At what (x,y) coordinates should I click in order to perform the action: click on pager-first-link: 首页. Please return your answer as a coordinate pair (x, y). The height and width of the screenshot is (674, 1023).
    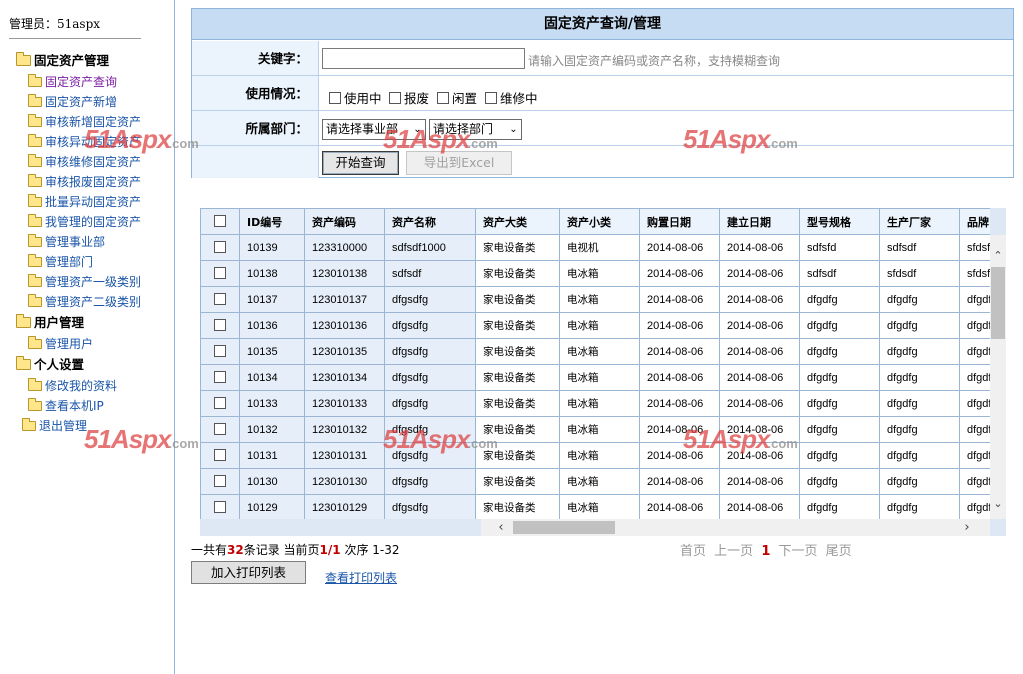
    Looking at the image, I should click on (693, 551).